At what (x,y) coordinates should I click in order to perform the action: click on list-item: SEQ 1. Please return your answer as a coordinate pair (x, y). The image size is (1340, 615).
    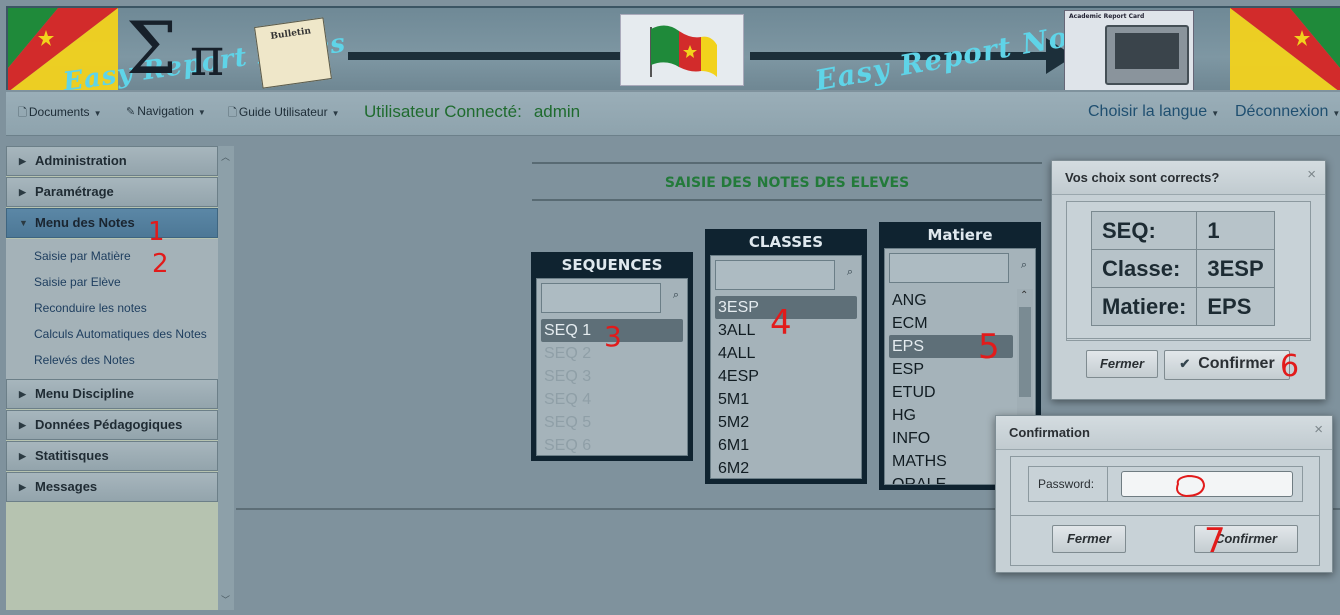
    Looking at the image, I should click on (612, 330).